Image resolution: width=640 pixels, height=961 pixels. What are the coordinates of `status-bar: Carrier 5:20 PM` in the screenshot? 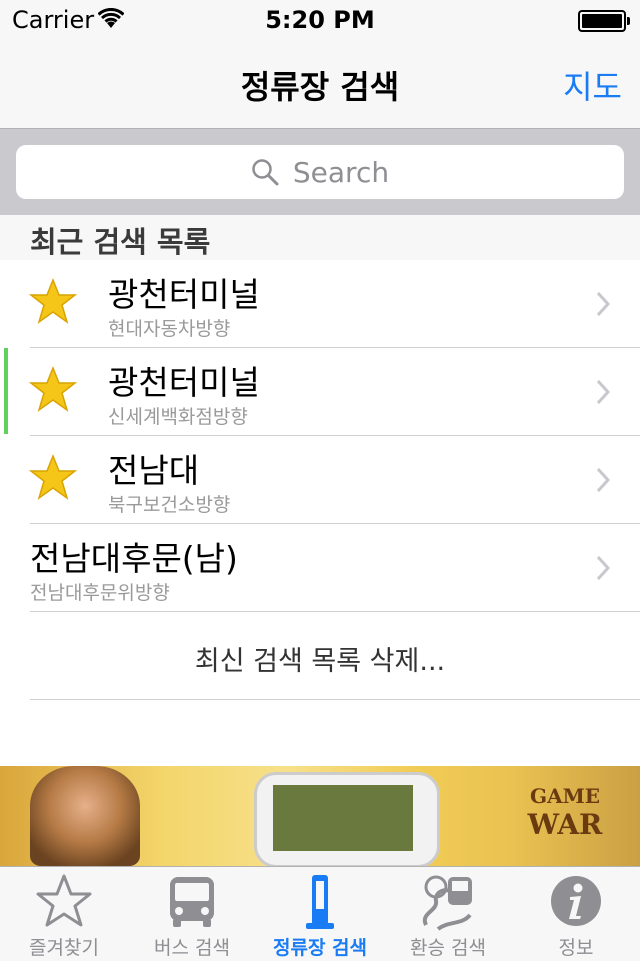 It's located at (320, 20).